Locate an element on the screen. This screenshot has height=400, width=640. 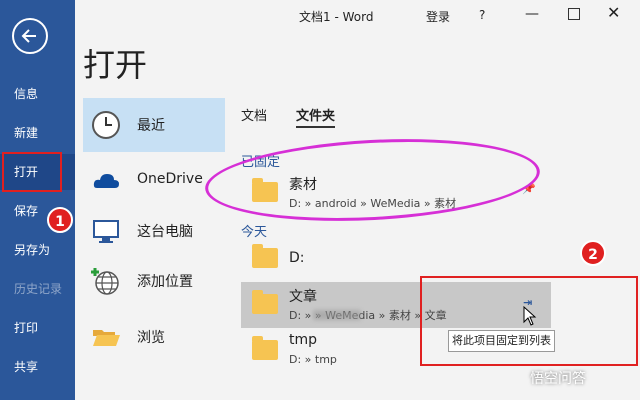
place-label: 最近 is located at coordinates (151, 126).